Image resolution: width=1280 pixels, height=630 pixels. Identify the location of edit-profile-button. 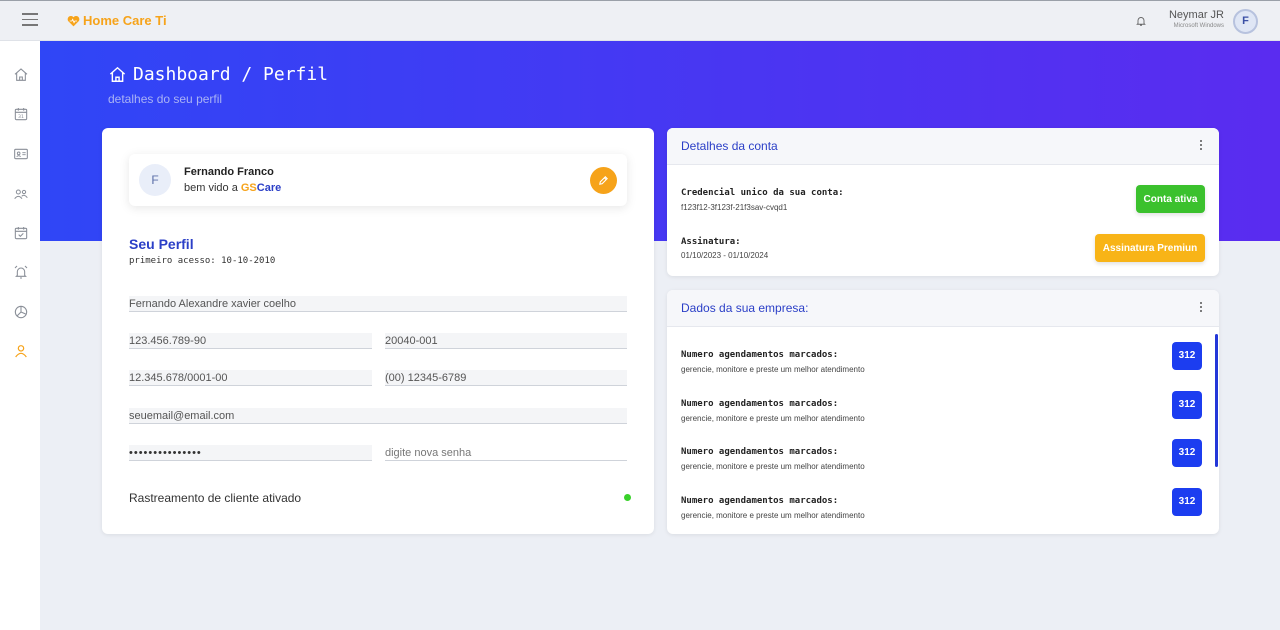
(603, 180).